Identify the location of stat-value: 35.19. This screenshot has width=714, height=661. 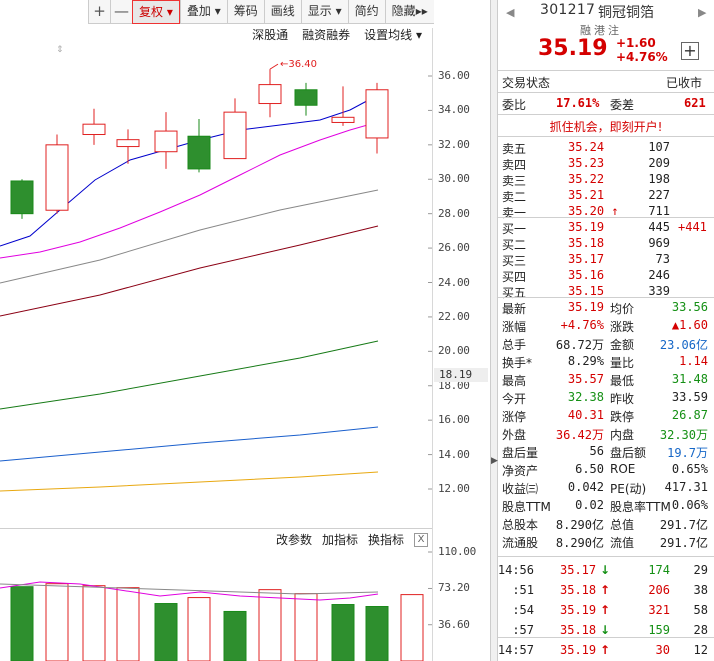
(585, 307).